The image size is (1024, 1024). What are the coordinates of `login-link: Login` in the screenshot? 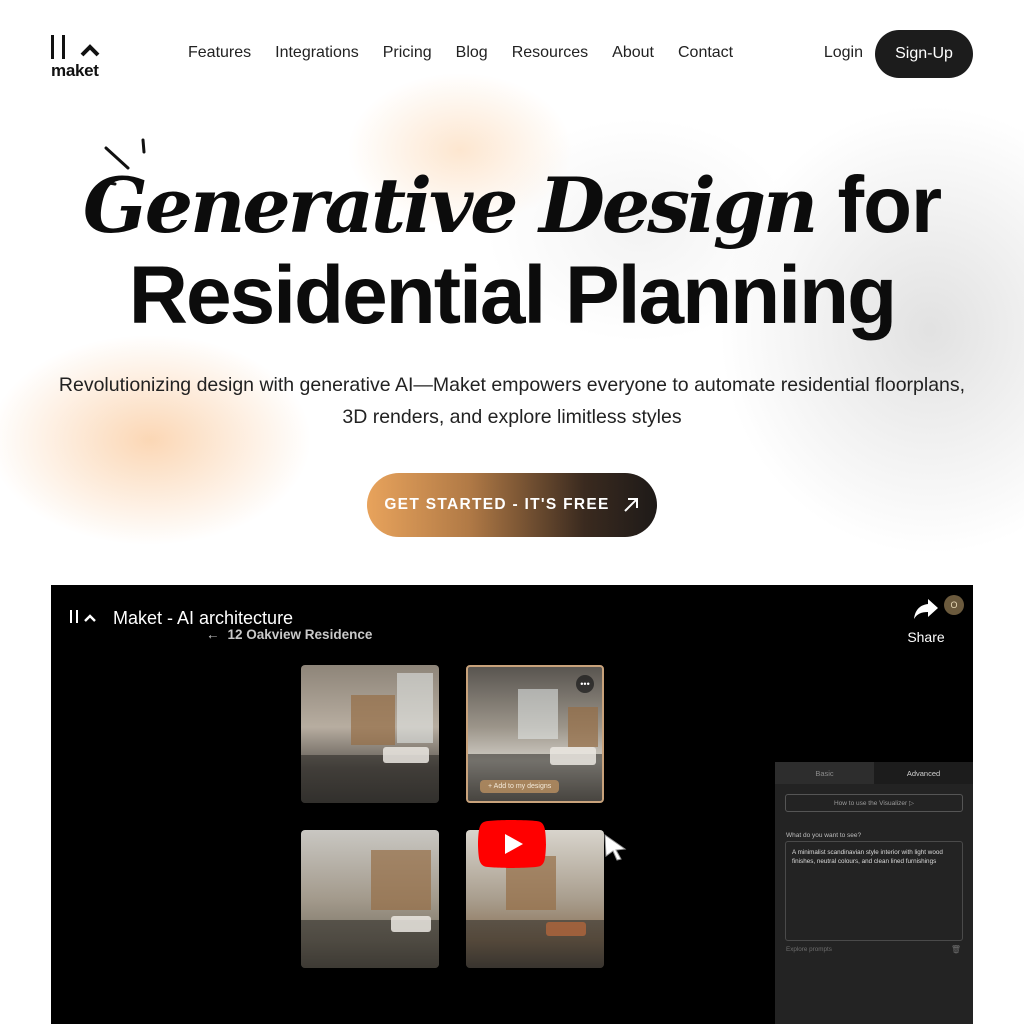 It's located at (843, 53).